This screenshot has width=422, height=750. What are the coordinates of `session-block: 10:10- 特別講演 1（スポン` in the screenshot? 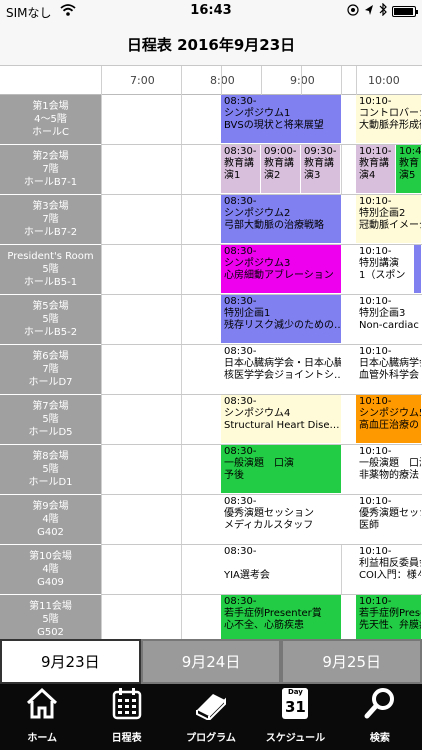 It's located at (385, 269).